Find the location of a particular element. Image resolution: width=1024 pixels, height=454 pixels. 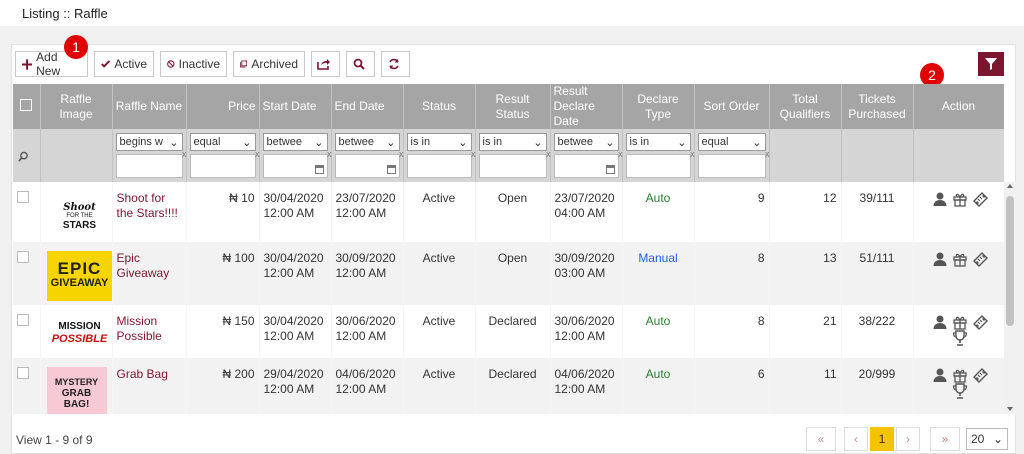

price-operator-select: equal ⌄ is located at coordinates (222, 142).